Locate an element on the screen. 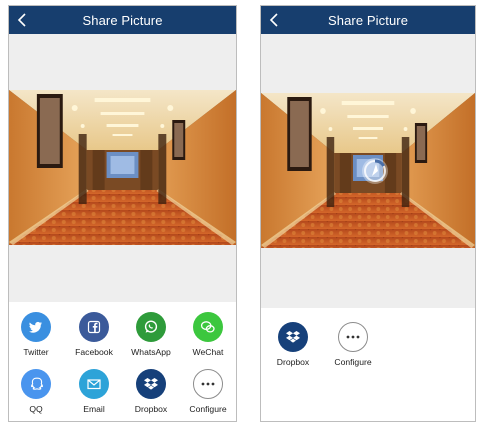 This screenshot has width=484, height=426. whatsapp-icon is located at coordinates (151, 327).